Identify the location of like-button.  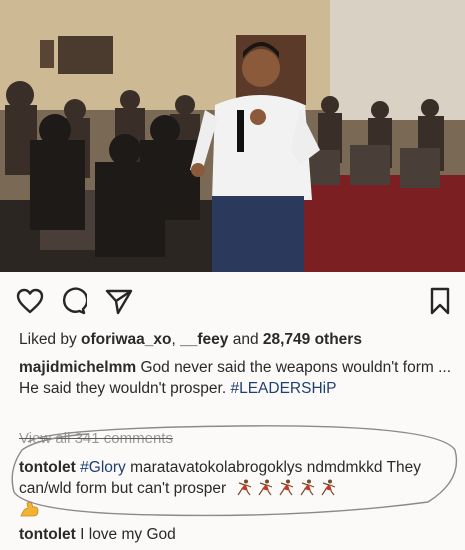
(30, 301).